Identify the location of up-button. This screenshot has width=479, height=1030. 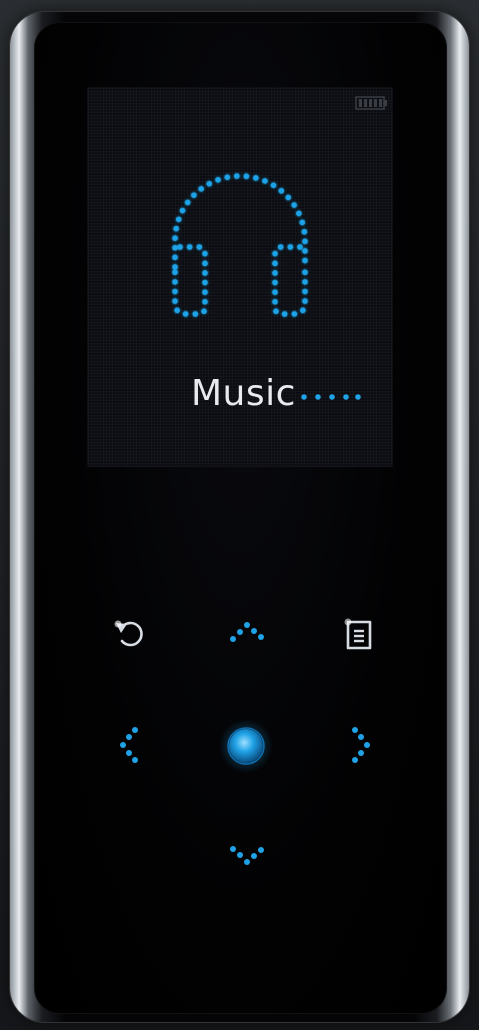
(249, 631).